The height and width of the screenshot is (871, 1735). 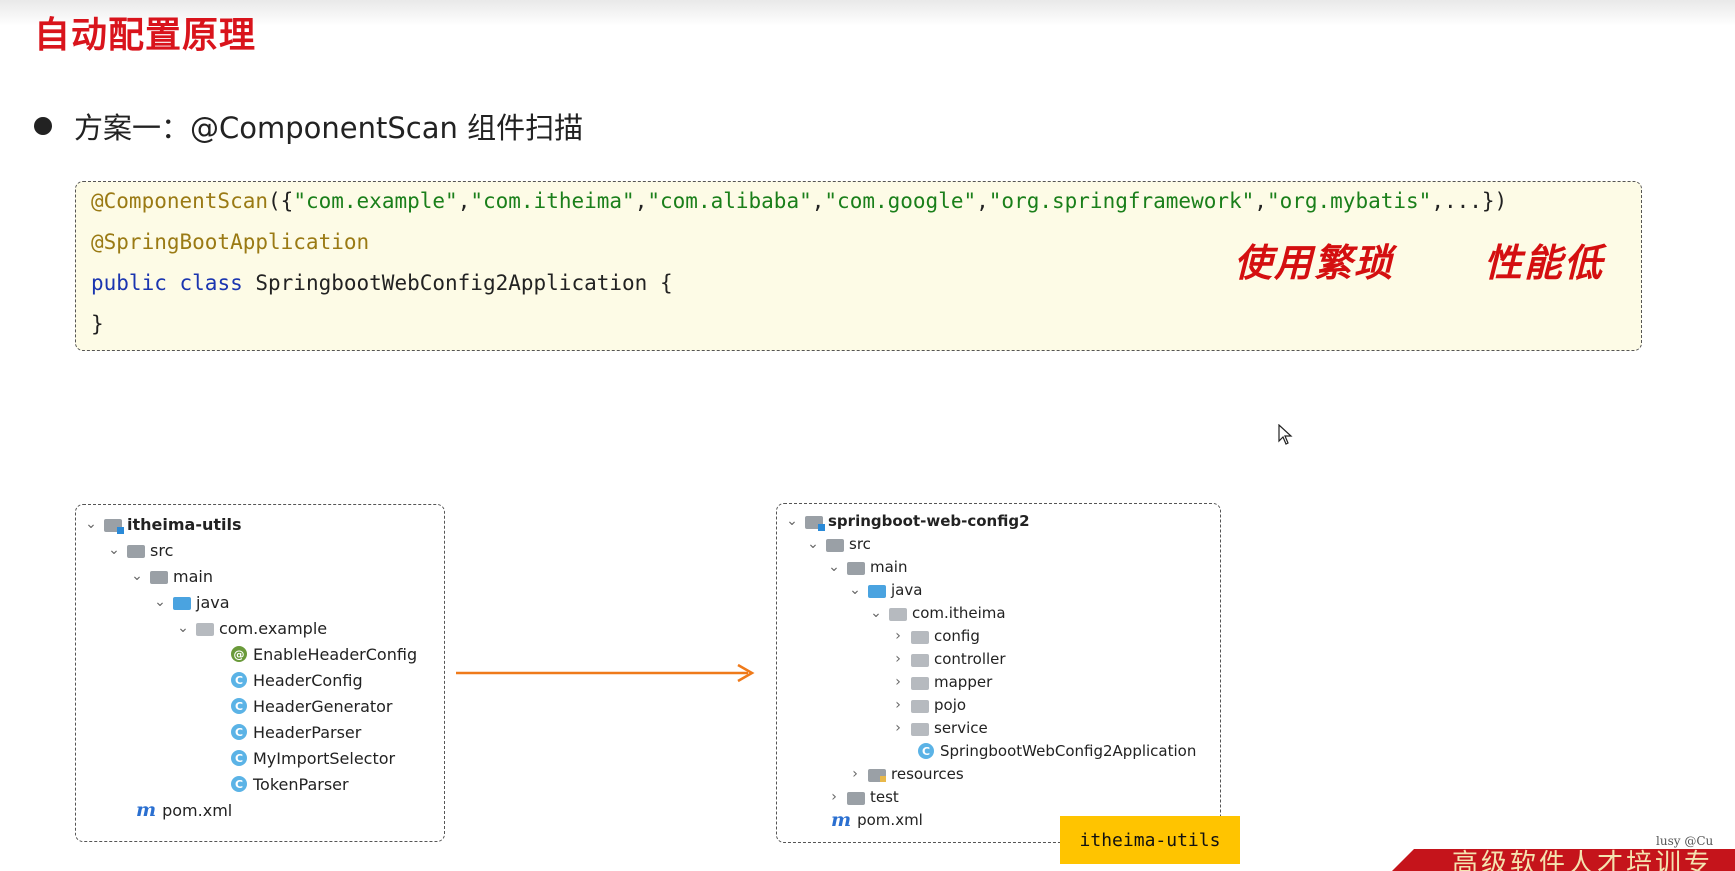 What do you see at coordinates (43, 126) in the screenshot?
I see `bullet-dot` at bounding box center [43, 126].